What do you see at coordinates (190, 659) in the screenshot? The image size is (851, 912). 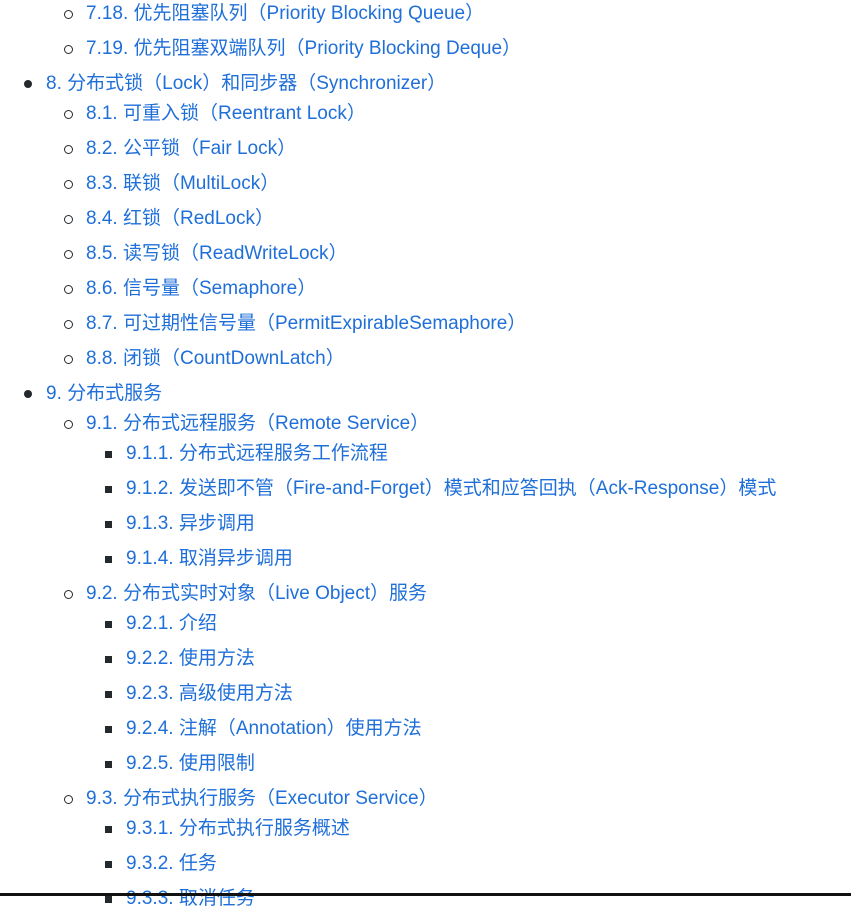 I see `toc-link: 9.2.2. 使用方法` at bounding box center [190, 659].